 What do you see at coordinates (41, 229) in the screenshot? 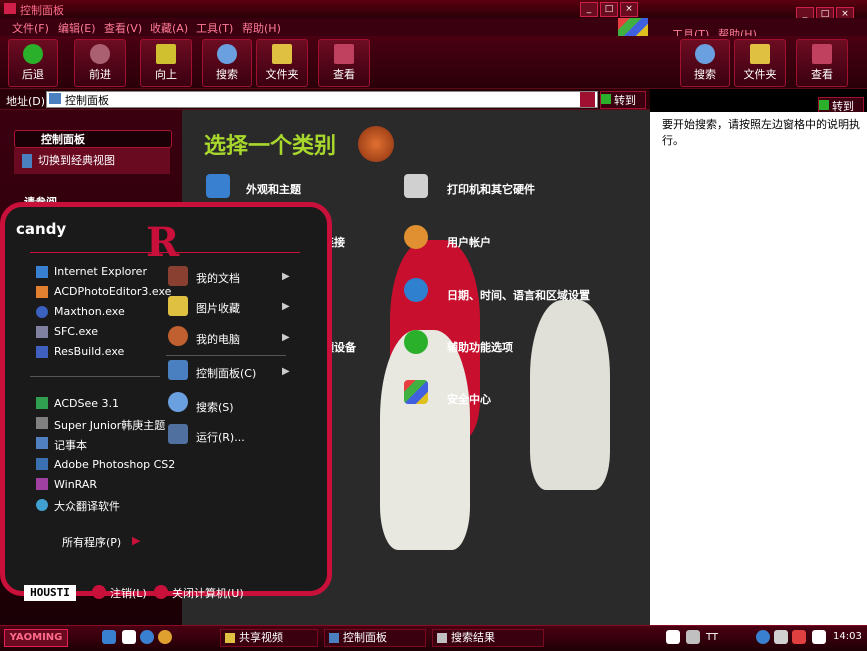
I see `user-name: candy` at bounding box center [41, 229].